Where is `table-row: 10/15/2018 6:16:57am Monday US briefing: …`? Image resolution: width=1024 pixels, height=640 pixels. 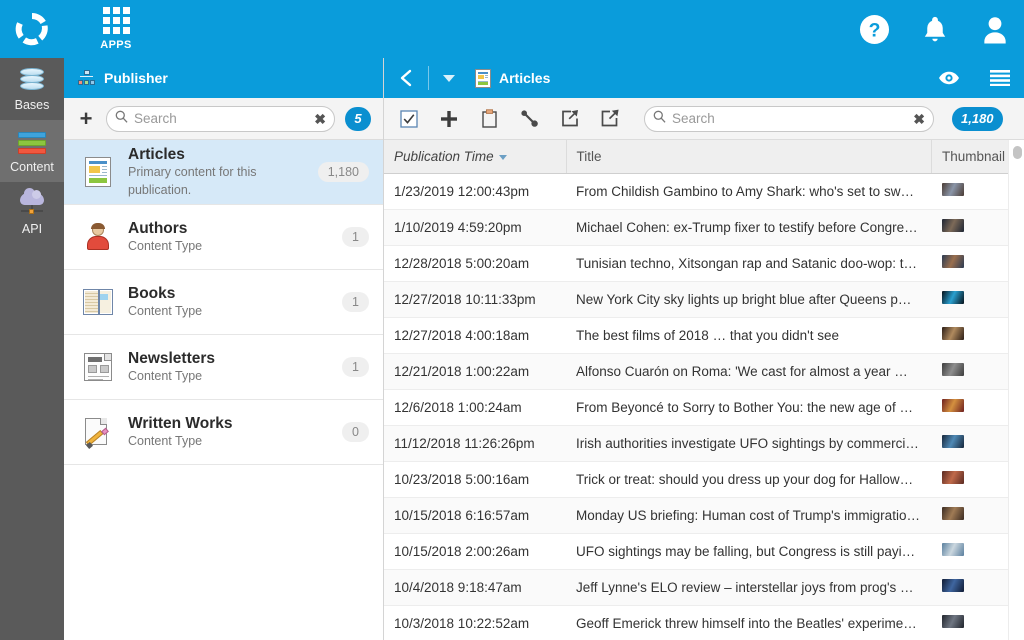
table-row: 10/15/2018 6:16:57am Monday US briefing: … is located at coordinates (704, 515).